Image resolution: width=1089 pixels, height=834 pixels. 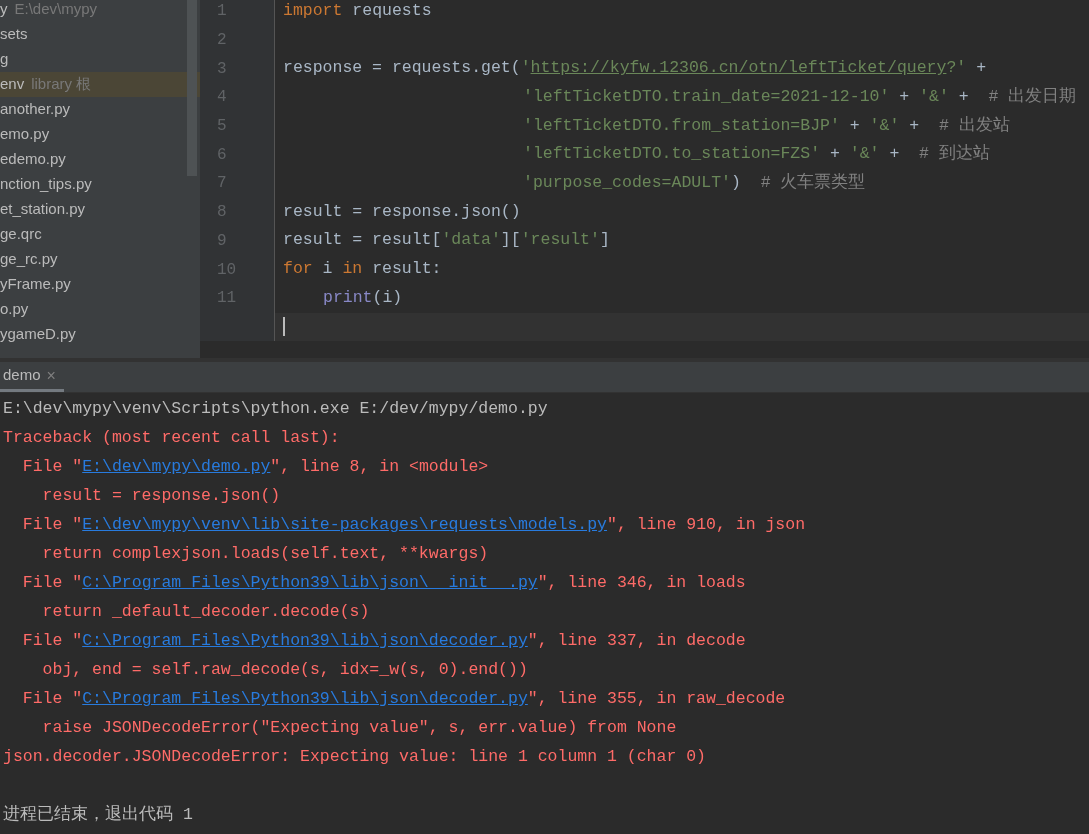 I want to click on tree-item: ge.qrc, so click(x=100, y=234).